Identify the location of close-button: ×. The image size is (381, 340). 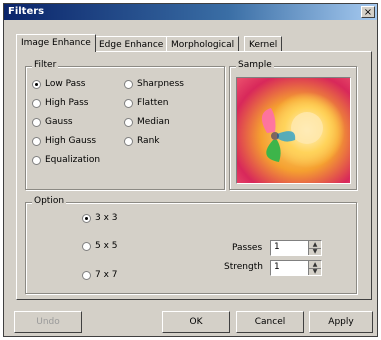
(368, 12).